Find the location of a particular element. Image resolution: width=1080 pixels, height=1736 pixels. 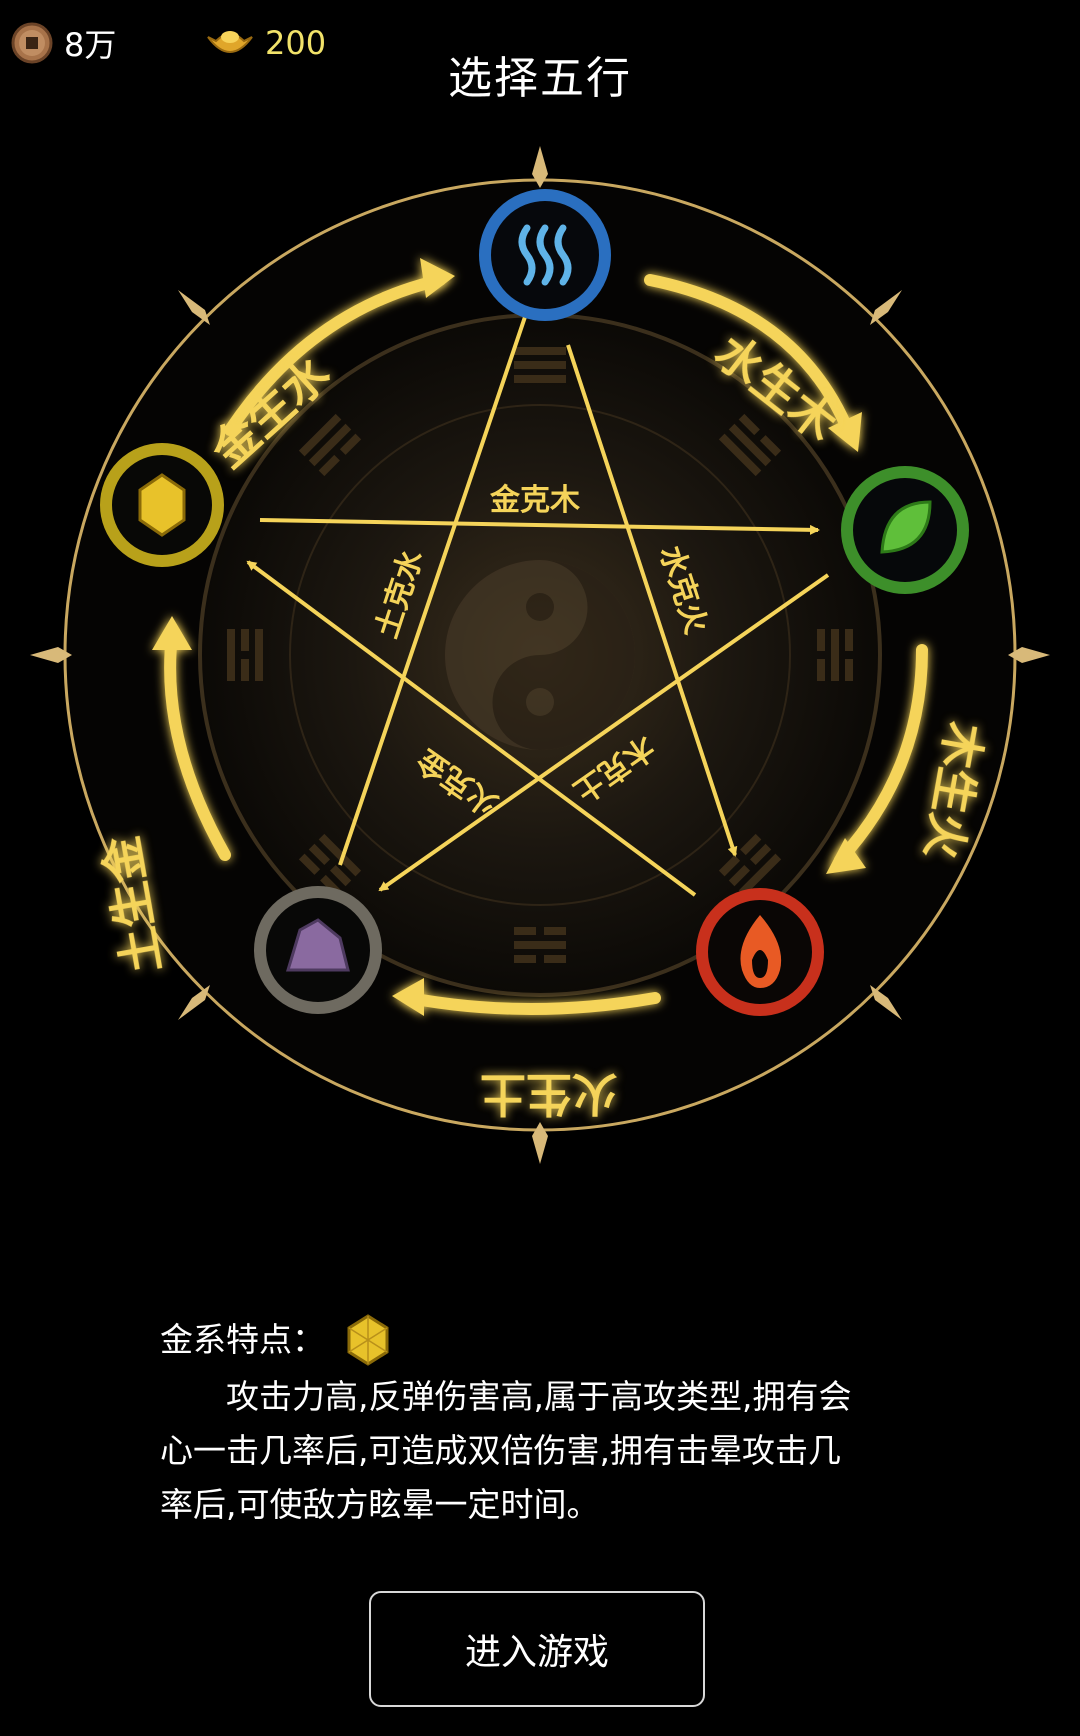

element-water is located at coordinates (545, 255).